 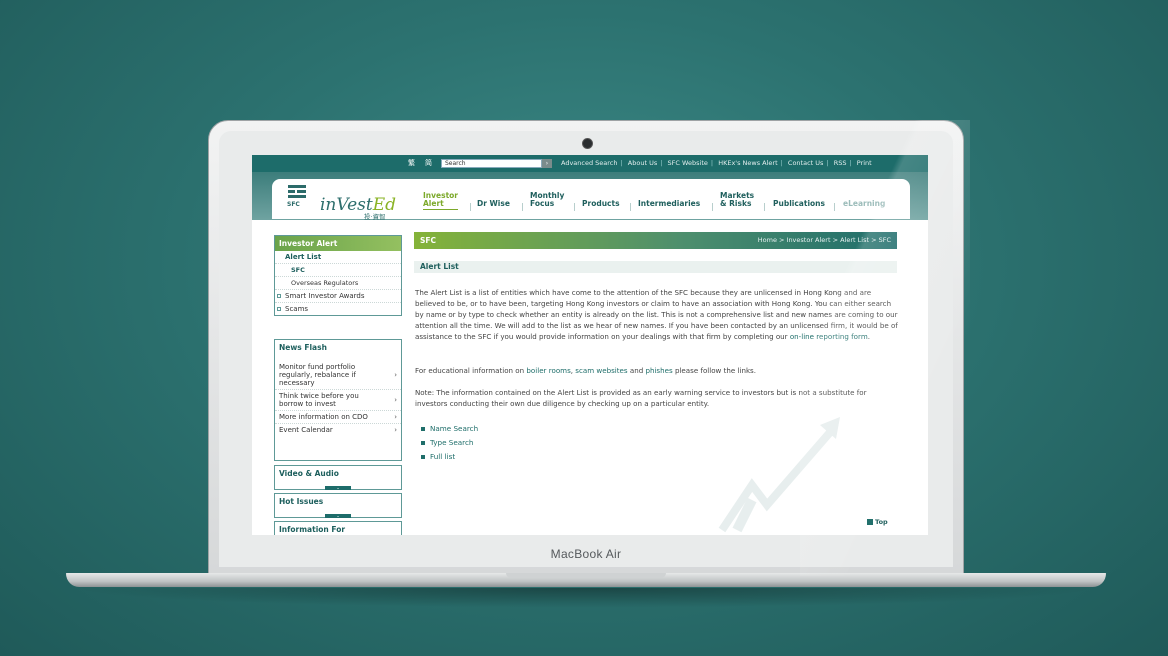 What do you see at coordinates (587, 143) in the screenshot?
I see `camera-icon` at bounding box center [587, 143].